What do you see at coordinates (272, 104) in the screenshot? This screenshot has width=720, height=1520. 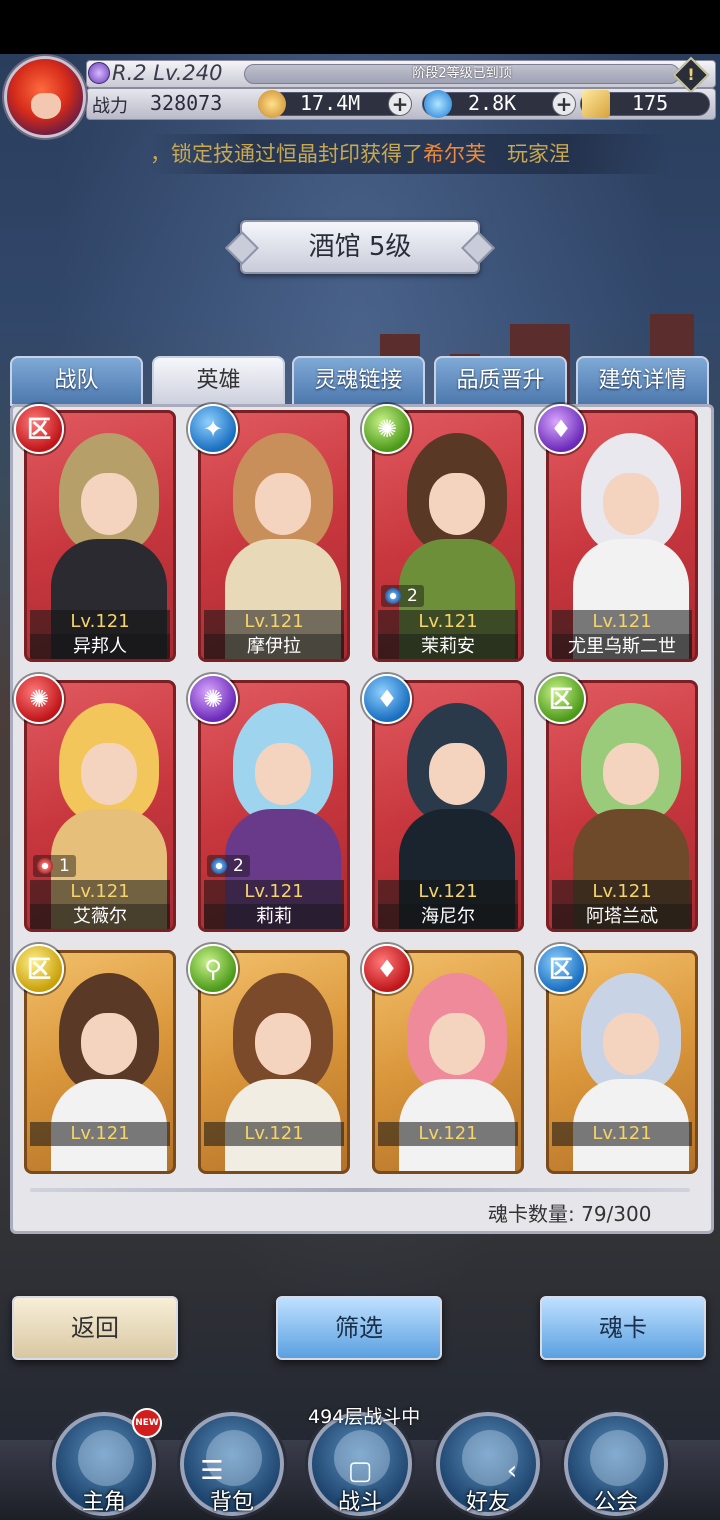 I see `gold-coin-icon` at bounding box center [272, 104].